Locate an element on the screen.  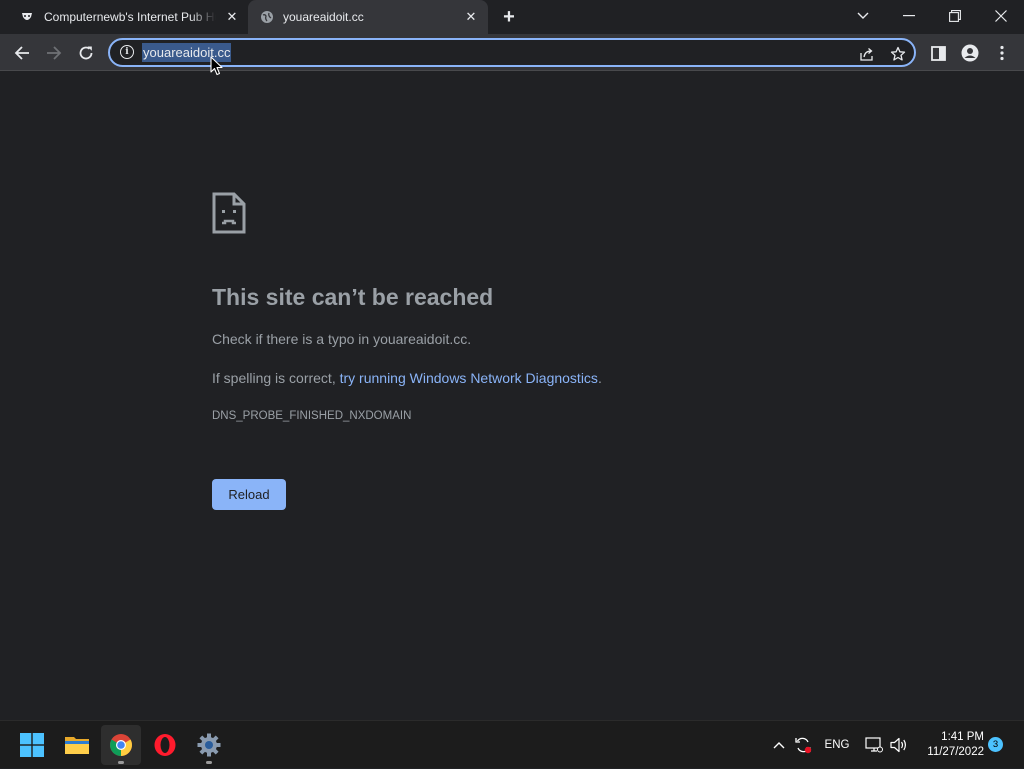
notification-badge: 3 is located at coordinates (995, 744).